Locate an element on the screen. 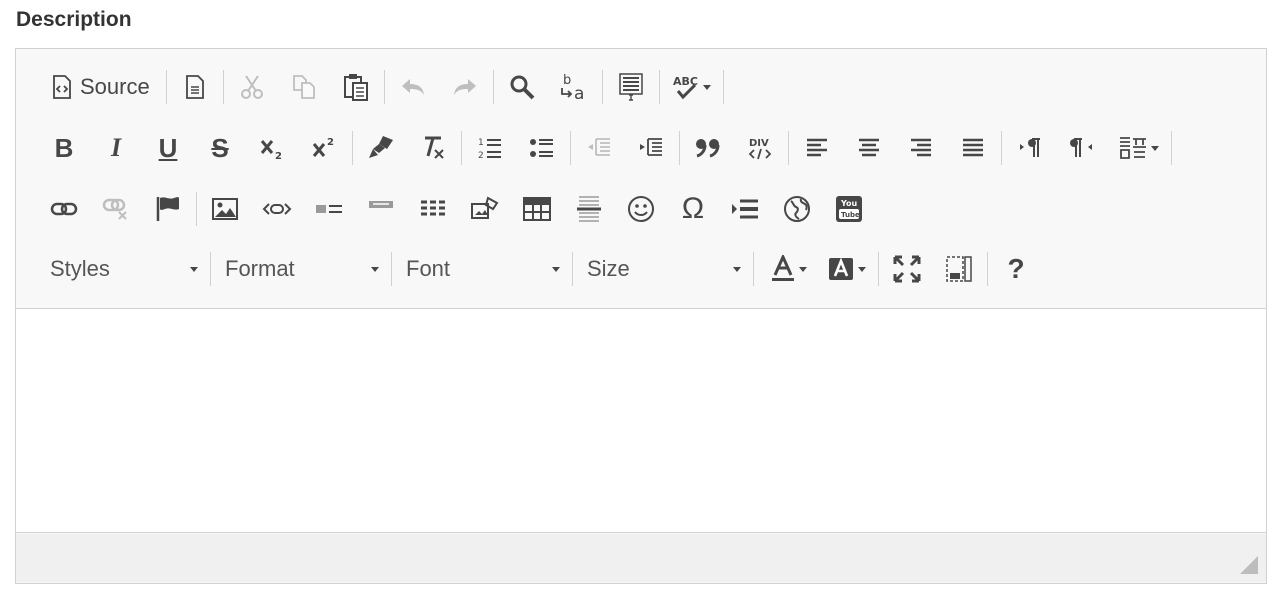 This screenshot has width=1280, height=595. unlink-icon is located at coordinates (116, 209).